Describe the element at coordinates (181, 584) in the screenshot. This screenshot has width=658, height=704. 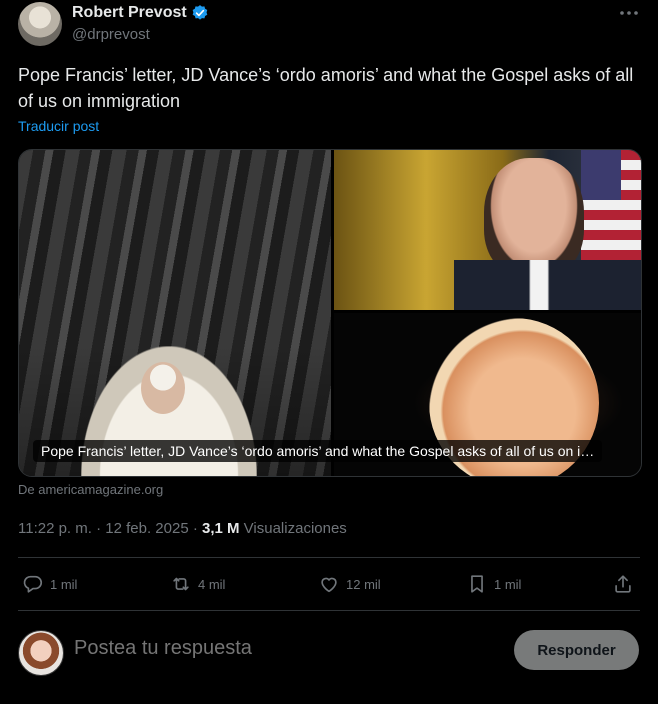
I see `repost-icon` at that location.